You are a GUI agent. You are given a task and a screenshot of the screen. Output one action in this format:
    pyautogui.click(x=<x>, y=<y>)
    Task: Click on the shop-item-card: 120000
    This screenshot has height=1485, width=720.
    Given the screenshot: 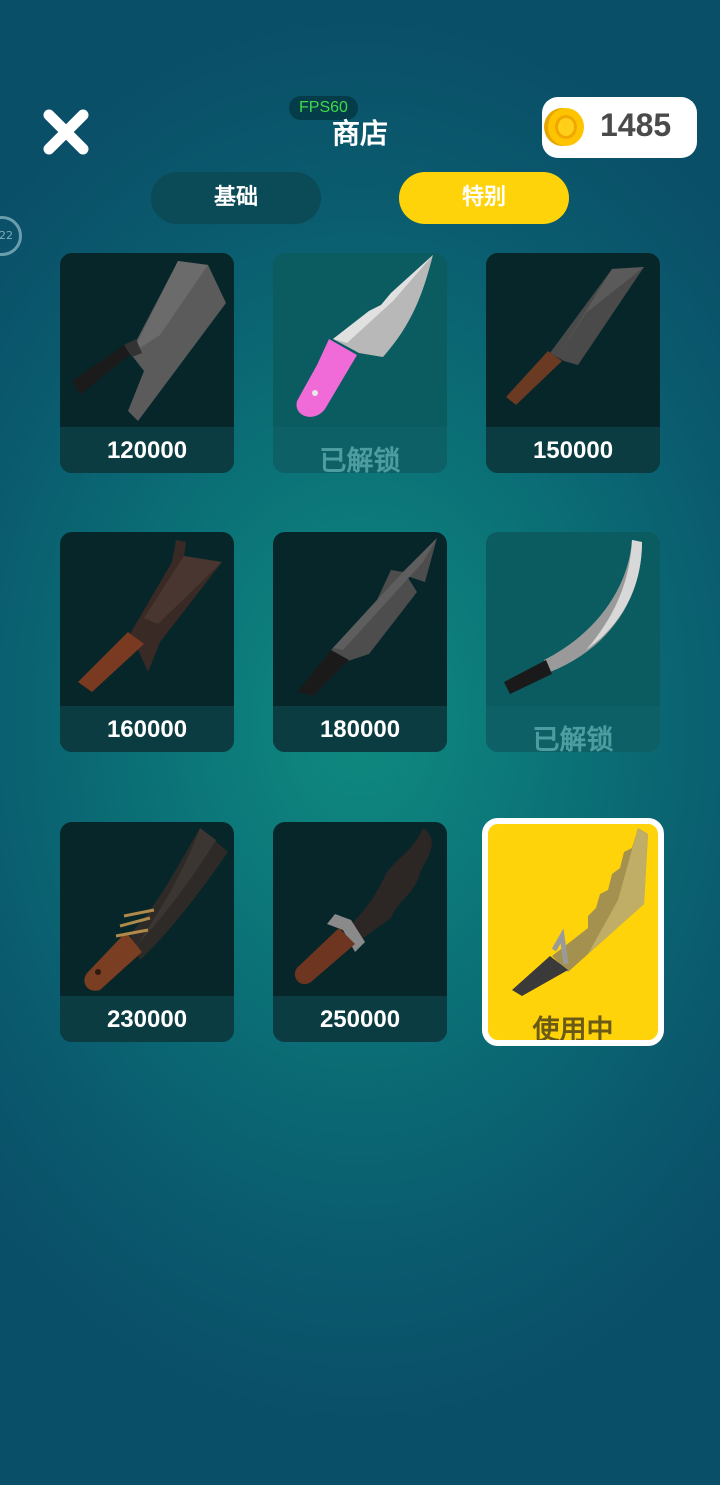 What is the action you would take?
    pyautogui.click(x=147, y=363)
    